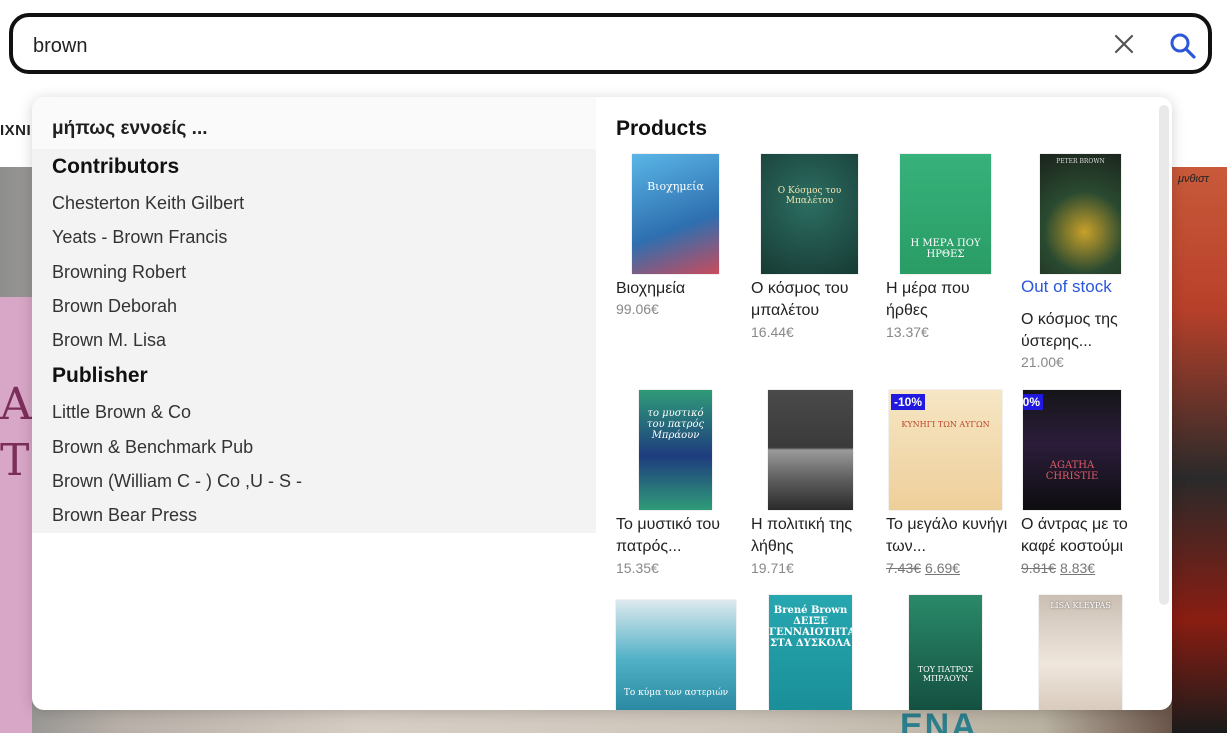 This screenshot has height=733, width=1227. I want to click on search-button, so click(1183, 46).